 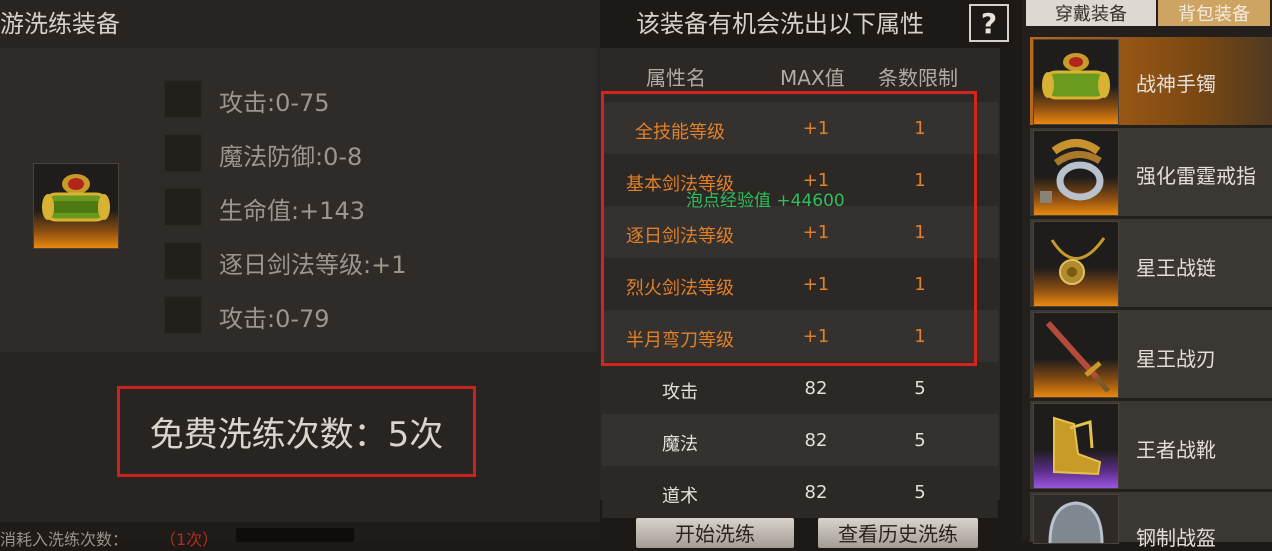 I want to click on attribute-name-cell: 攻击, so click(x=680, y=392).